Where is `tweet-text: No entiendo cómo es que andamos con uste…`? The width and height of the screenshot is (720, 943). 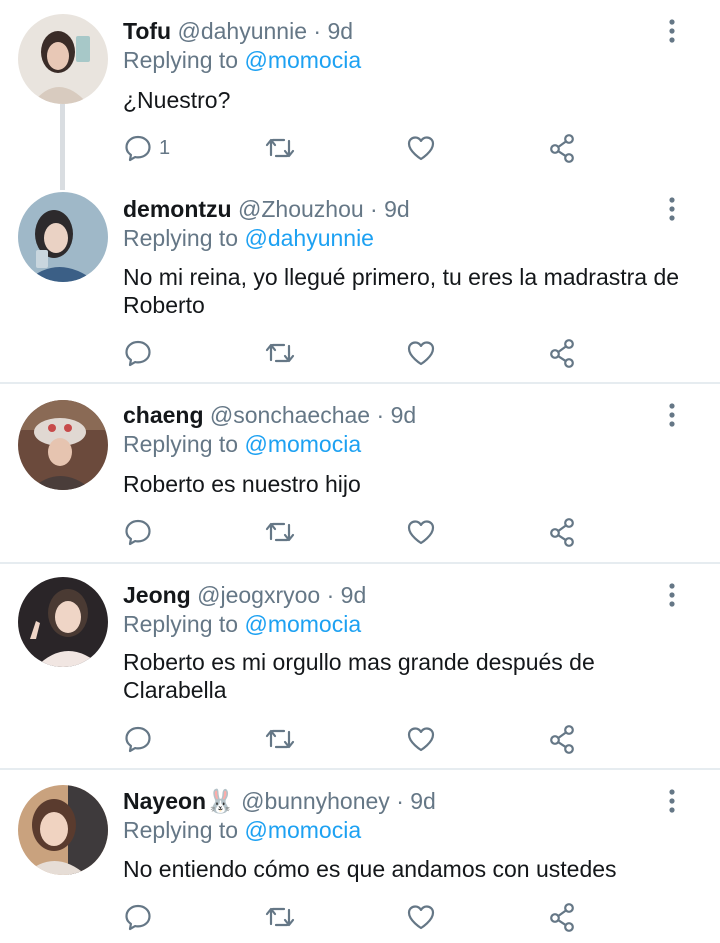 tweet-text: No entiendo cómo es que andamos con uste… is located at coordinates (370, 869).